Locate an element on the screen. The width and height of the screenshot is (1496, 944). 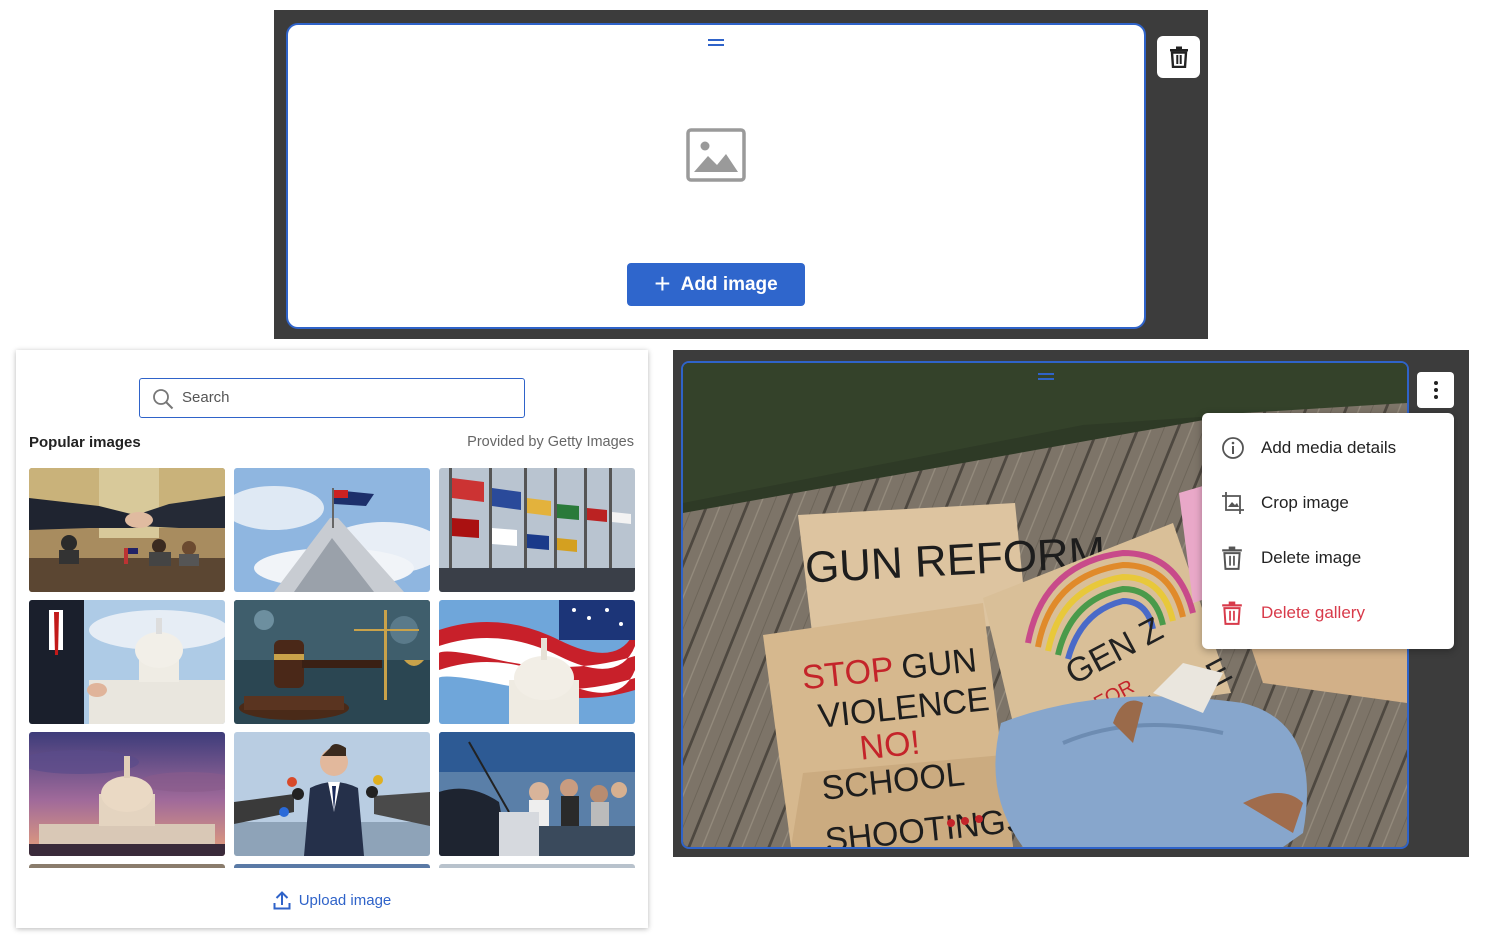
thumbnail-capitol-man is located at coordinates (127, 662).